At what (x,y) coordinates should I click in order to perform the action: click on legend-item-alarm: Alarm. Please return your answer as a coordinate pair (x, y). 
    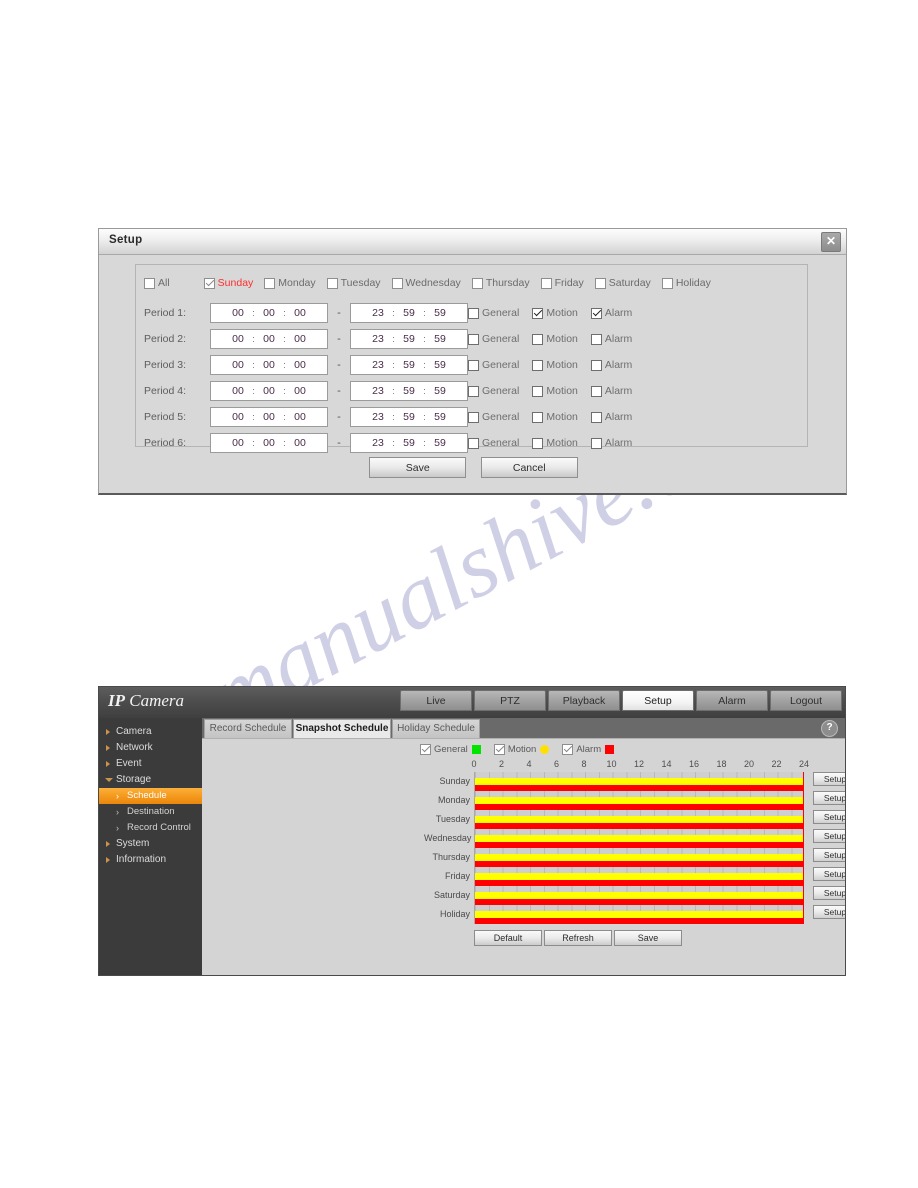
    Looking at the image, I should click on (588, 749).